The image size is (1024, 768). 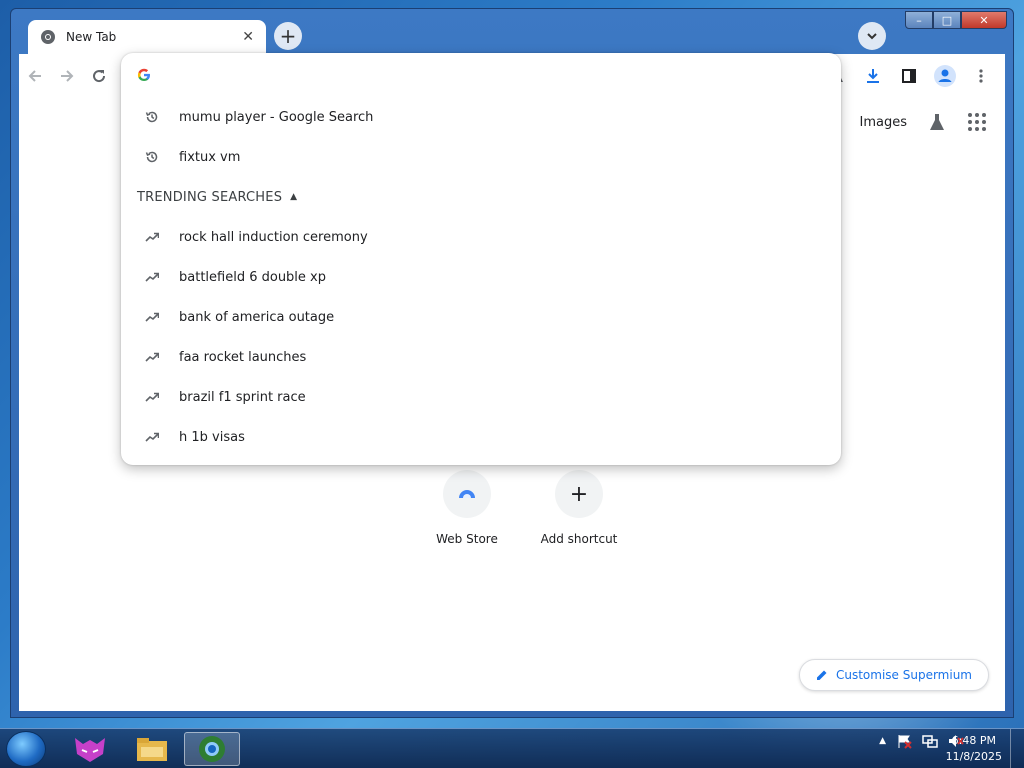 I want to click on close-window-button: ✕, so click(x=984, y=20).